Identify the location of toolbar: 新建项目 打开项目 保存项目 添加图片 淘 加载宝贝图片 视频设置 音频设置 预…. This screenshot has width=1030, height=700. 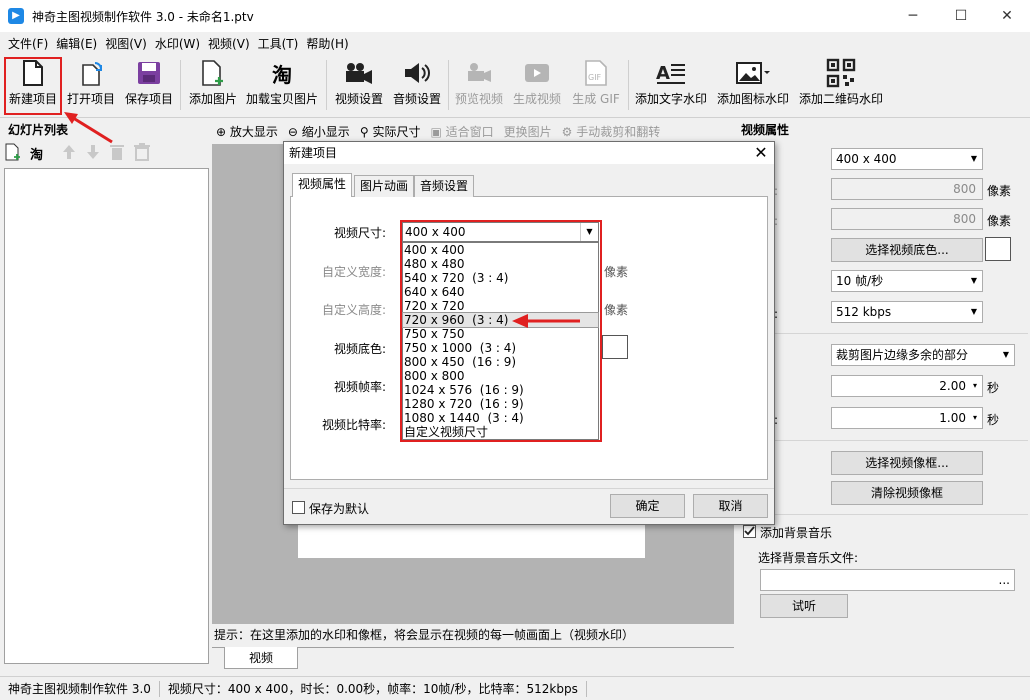
(515, 86).